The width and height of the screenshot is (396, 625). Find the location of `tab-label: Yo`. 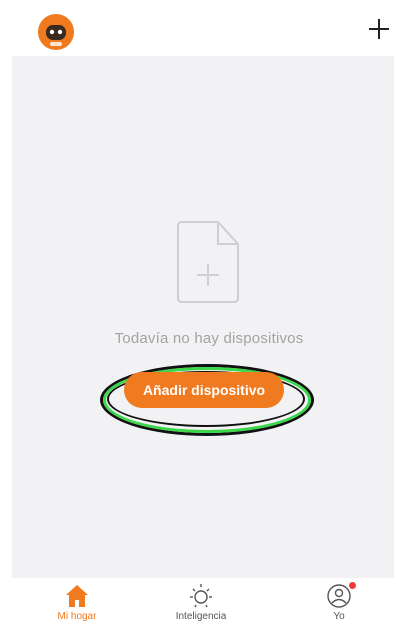

tab-label: Yo is located at coordinates (339, 616).